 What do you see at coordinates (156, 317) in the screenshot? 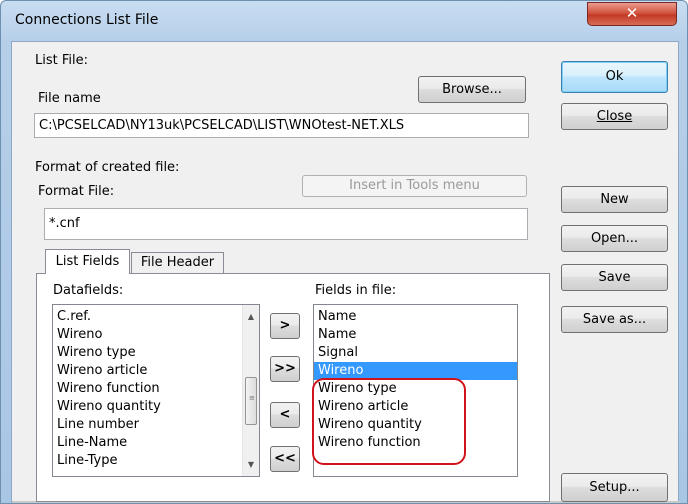
I see `list-item: C.ref.` at bounding box center [156, 317].